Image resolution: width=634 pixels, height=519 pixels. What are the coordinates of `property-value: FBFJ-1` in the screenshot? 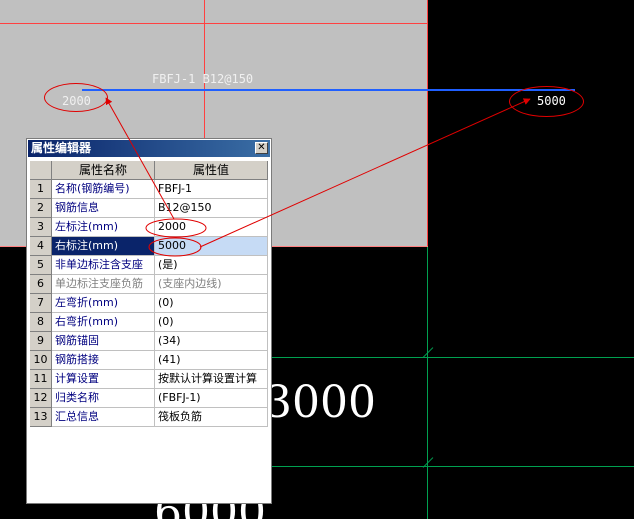 It's located at (211, 189).